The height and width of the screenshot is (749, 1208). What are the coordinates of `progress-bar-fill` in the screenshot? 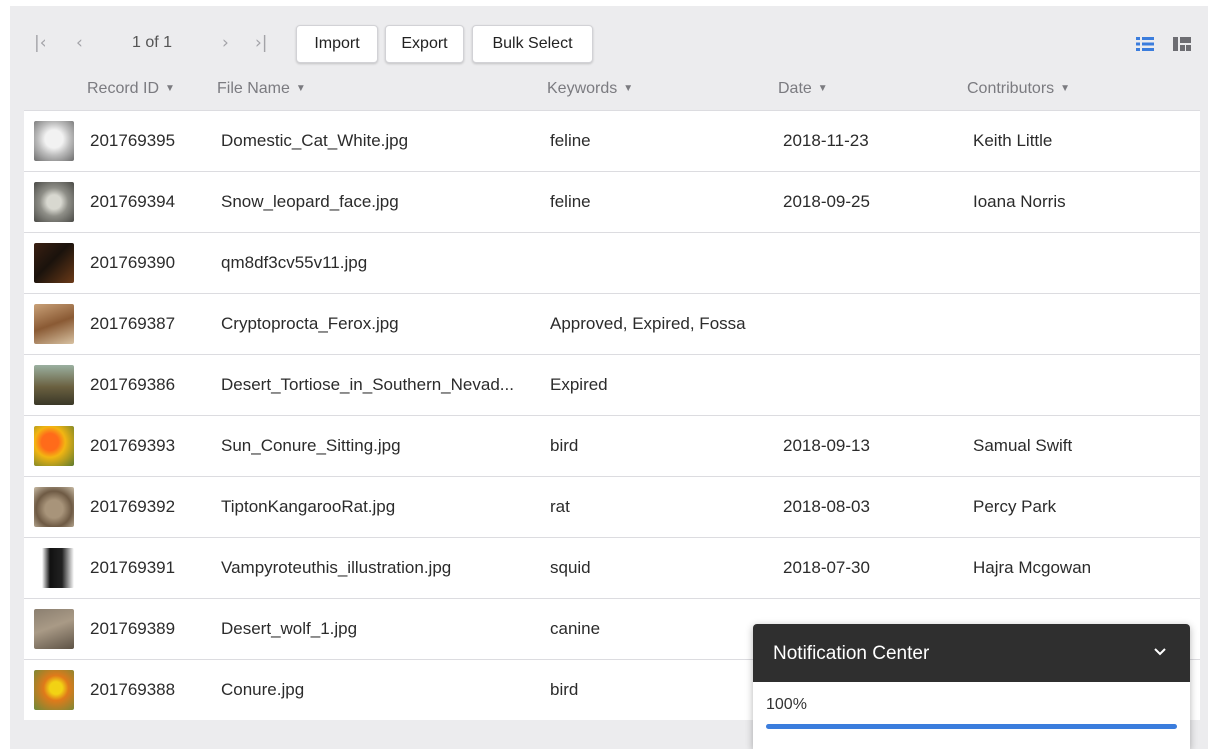 It's located at (971, 726).